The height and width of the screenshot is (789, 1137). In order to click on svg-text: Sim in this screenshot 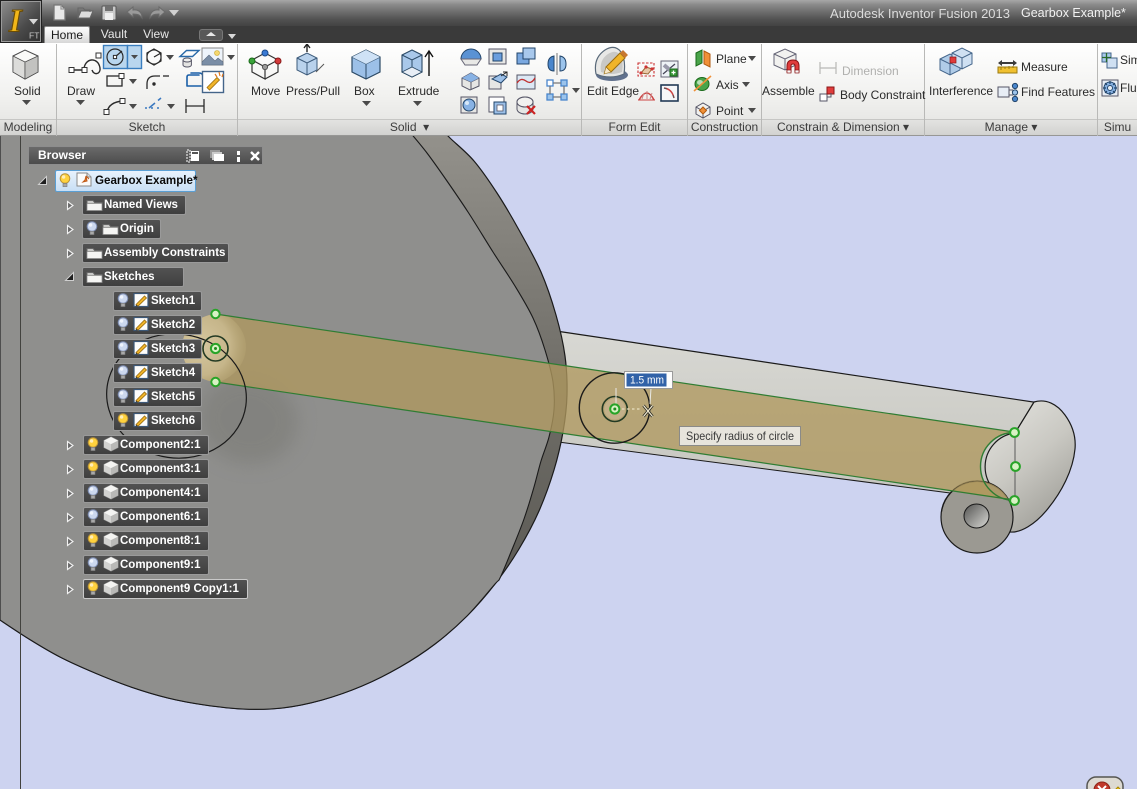, I will do `click(1128, 60)`.